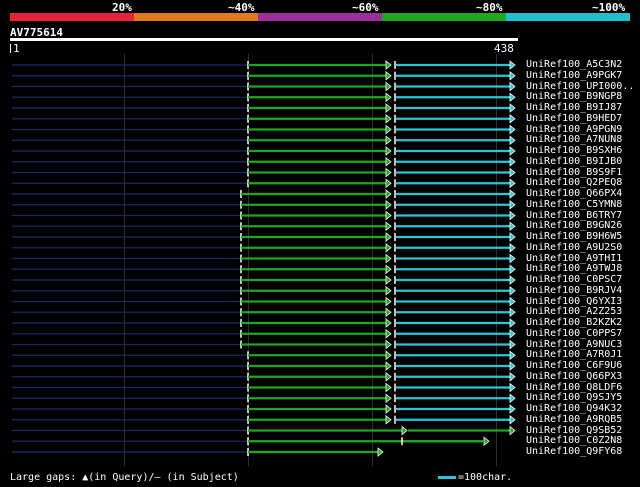 This screenshot has width=640, height=487. Describe the element at coordinates (574, 172) in the screenshot. I see `hit-label: UniRef100_B9S9F1` at that location.